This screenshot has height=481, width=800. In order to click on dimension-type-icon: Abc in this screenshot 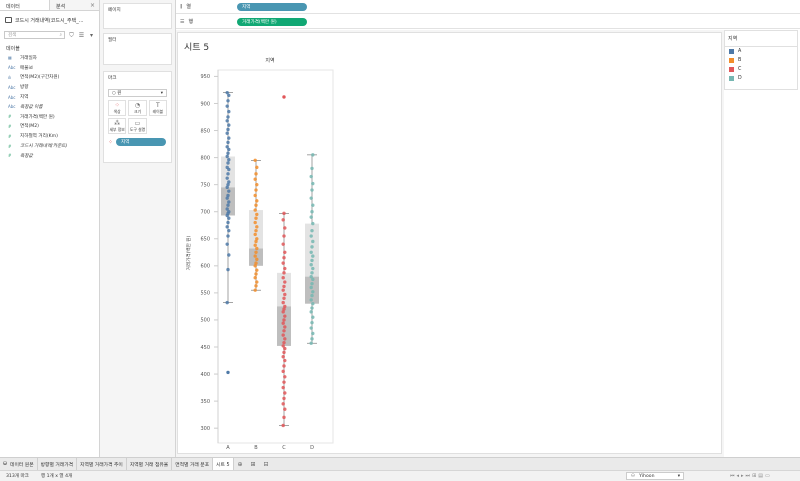, I will do `click(12, 87)`.